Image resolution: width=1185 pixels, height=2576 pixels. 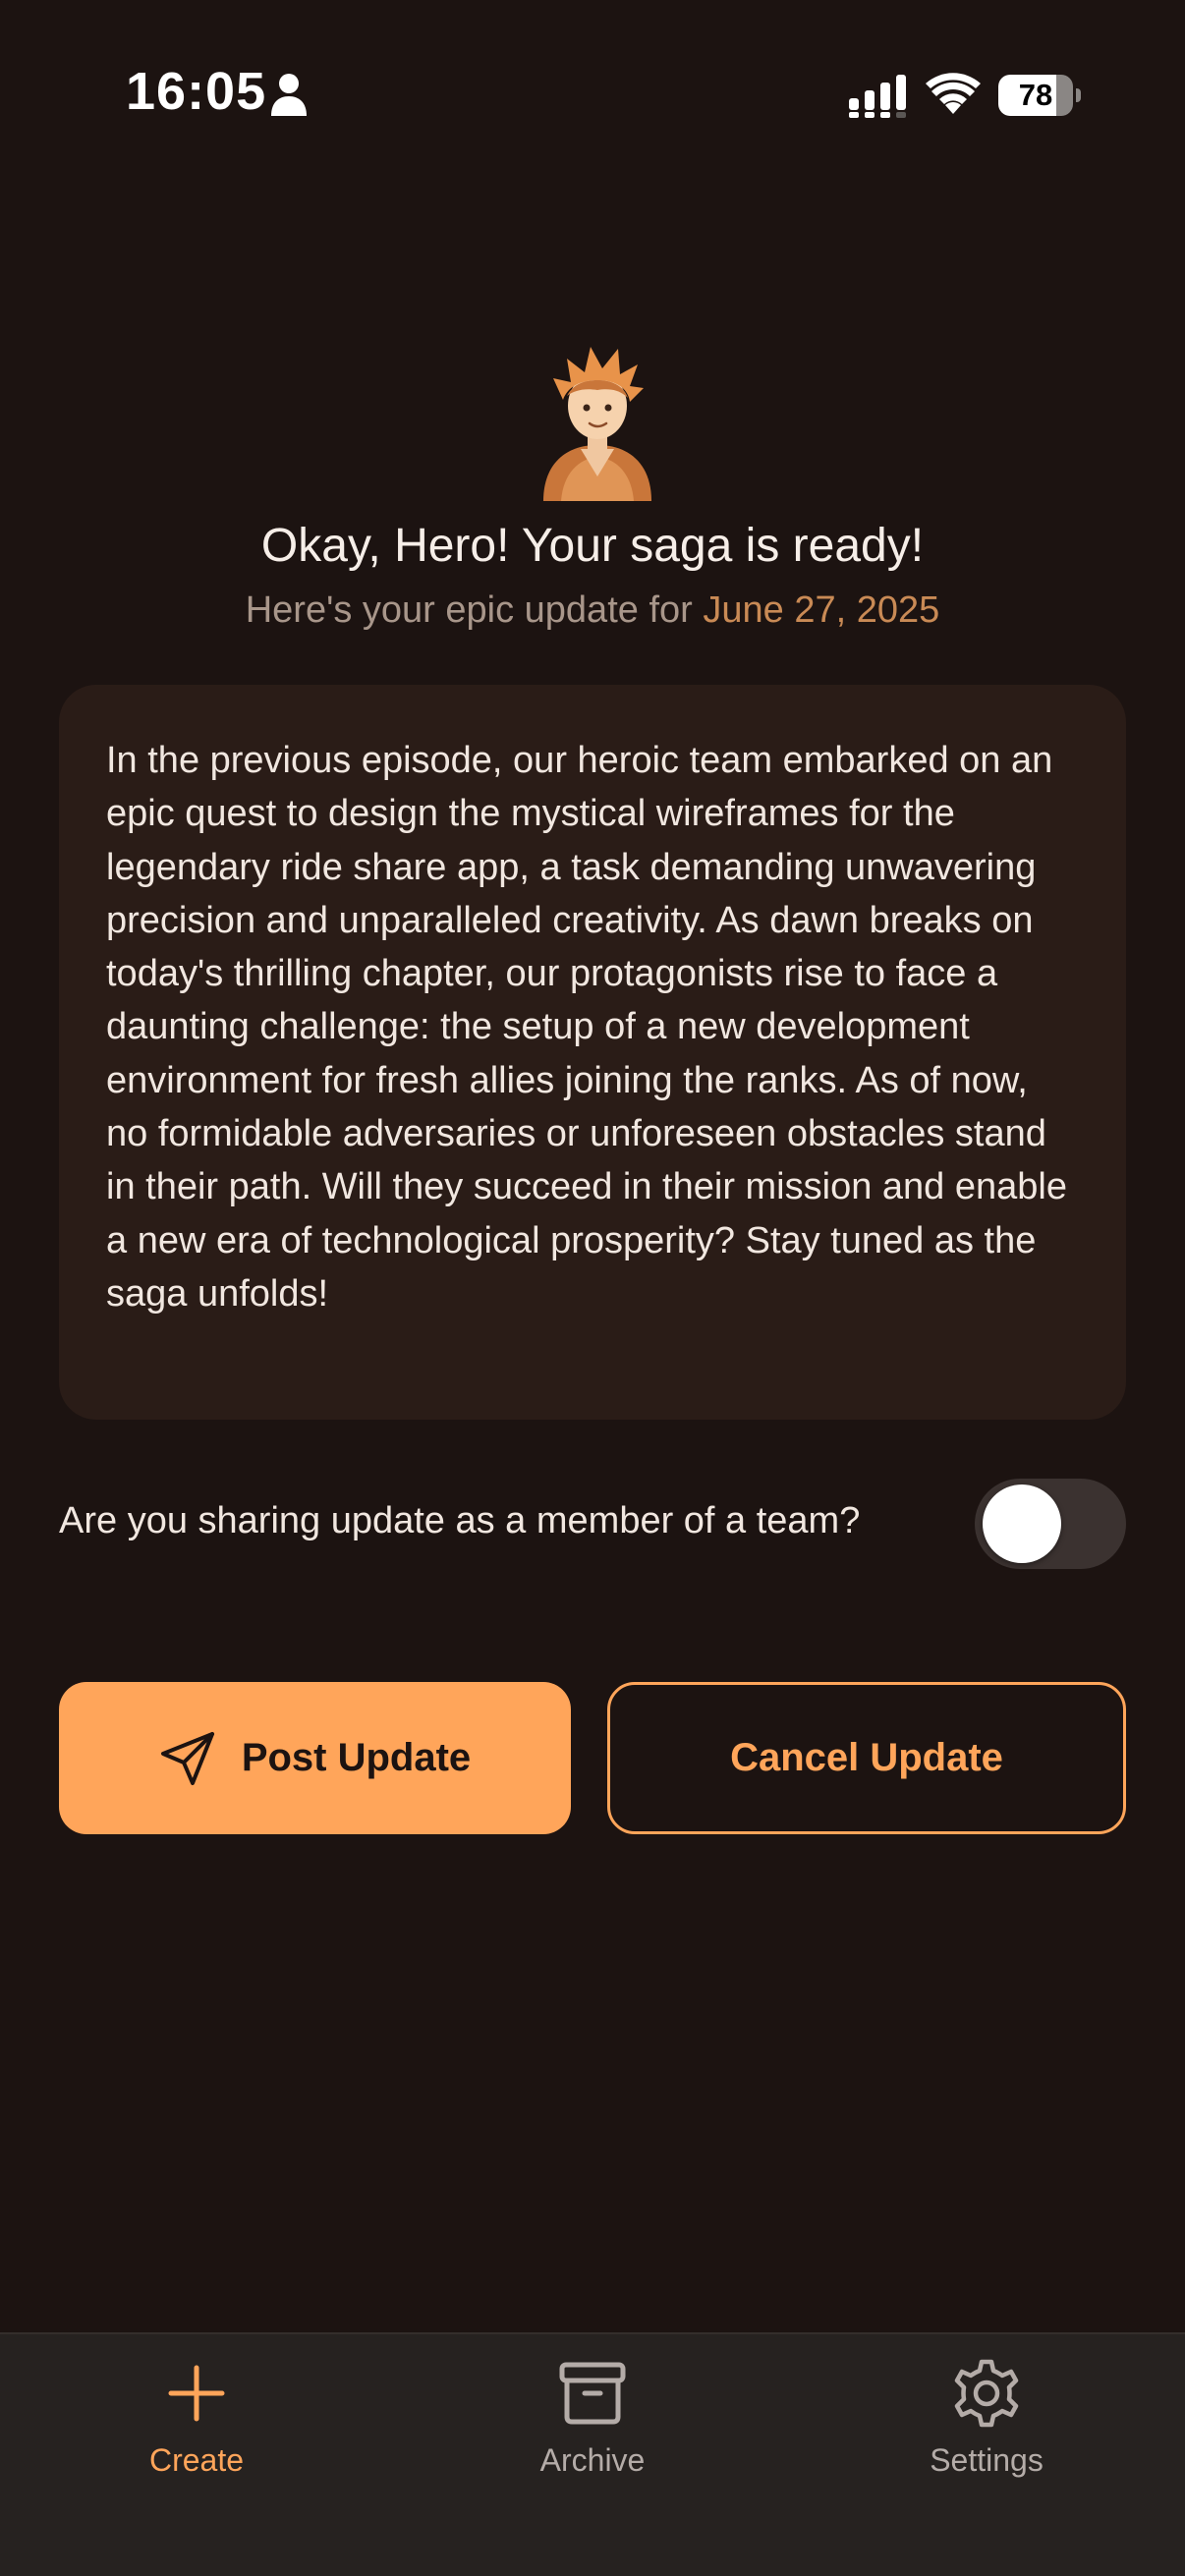 What do you see at coordinates (987, 2393) in the screenshot?
I see `gear-icon` at bounding box center [987, 2393].